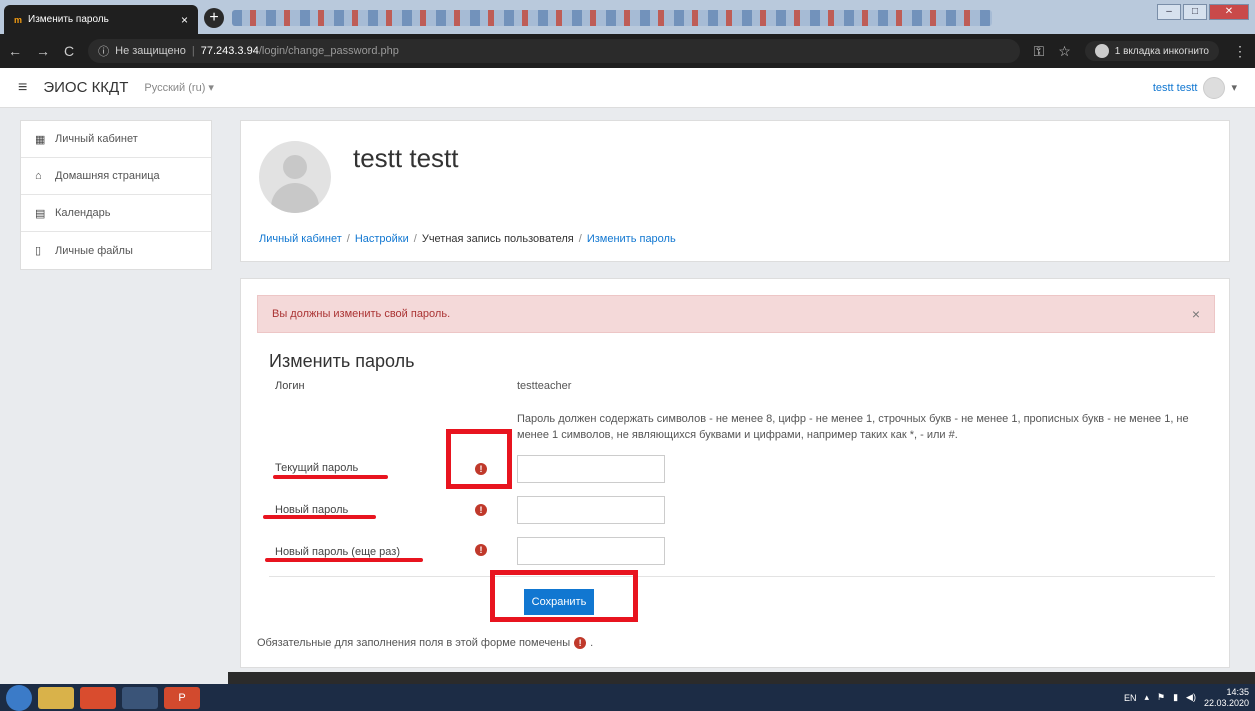 This screenshot has height=711, width=1255. What do you see at coordinates (104, 52) in the screenshot?
I see `info-icon: ⓘ` at bounding box center [104, 52].